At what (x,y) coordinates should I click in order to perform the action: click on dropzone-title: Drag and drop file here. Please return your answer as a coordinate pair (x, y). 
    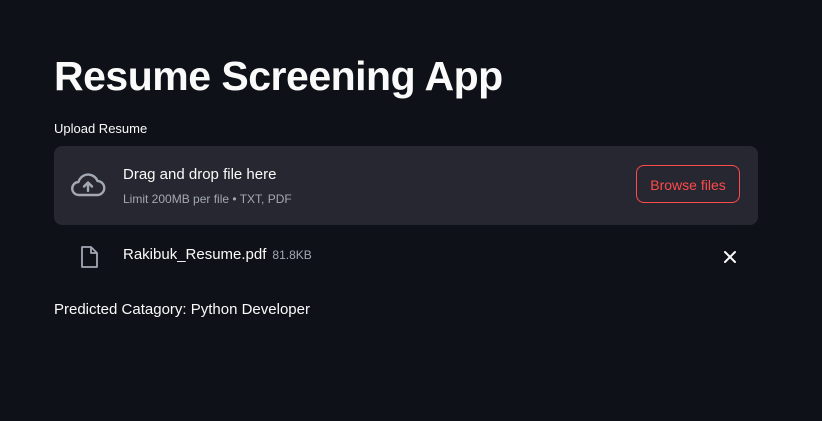
    Looking at the image, I should click on (200, 174).